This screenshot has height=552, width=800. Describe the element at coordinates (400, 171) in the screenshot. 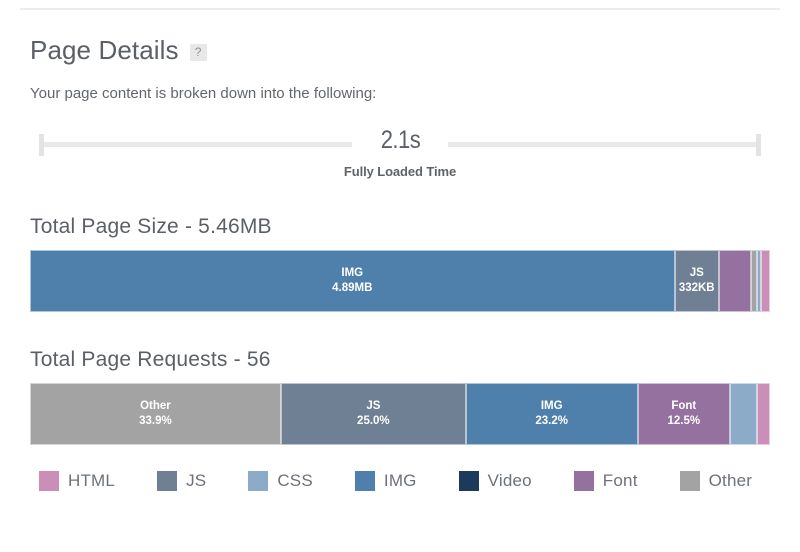

I see `fully-loaded-label: Fully Loaded Time` at that location.